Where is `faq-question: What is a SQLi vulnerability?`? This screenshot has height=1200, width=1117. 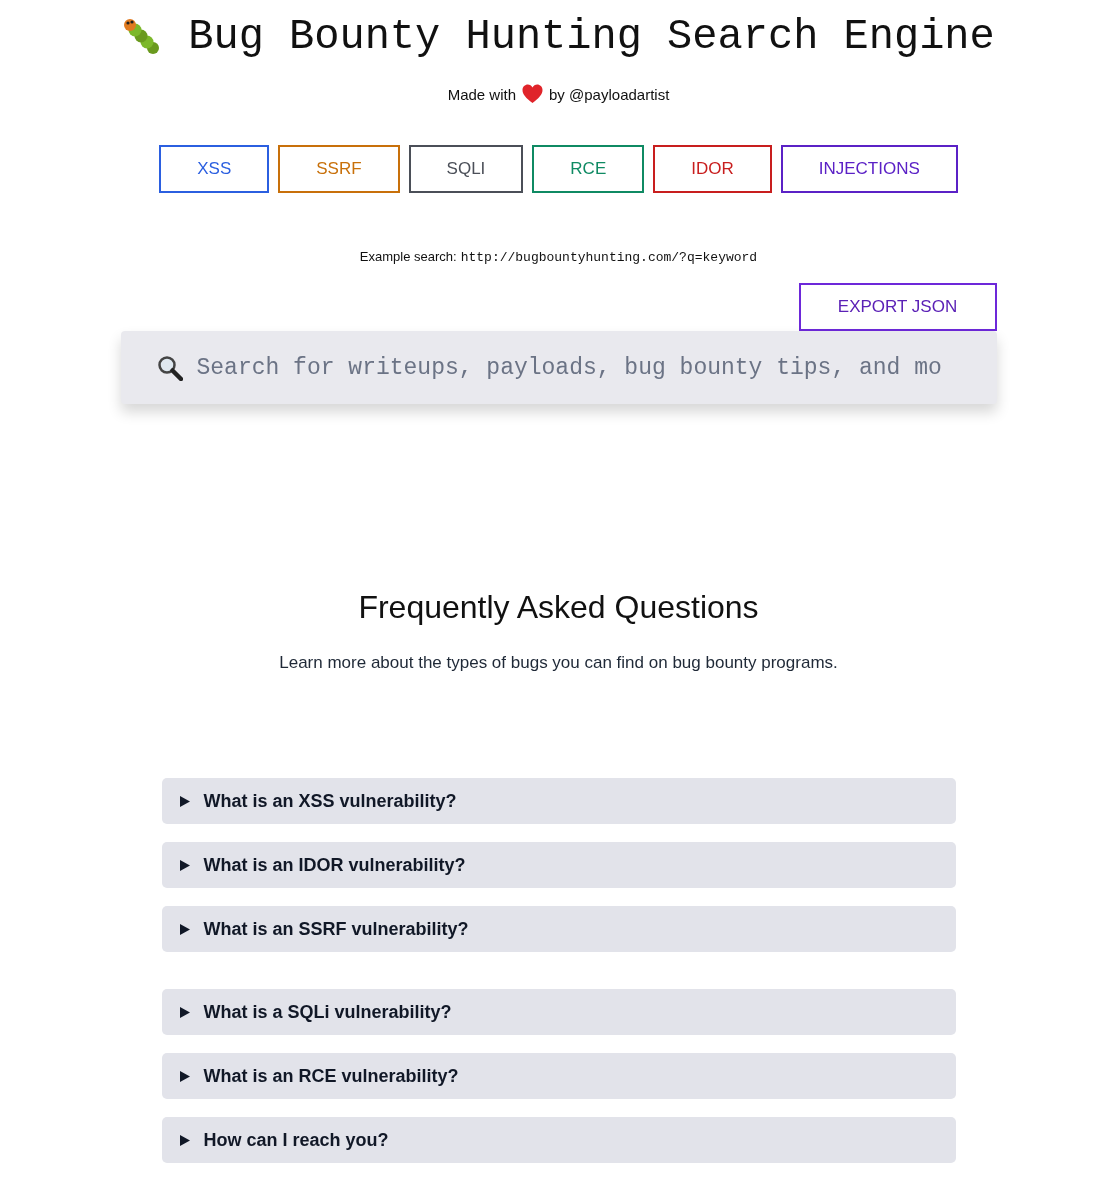 faq-question: What is a SQLi vulnerability? is located at coordinates (558, 1012).